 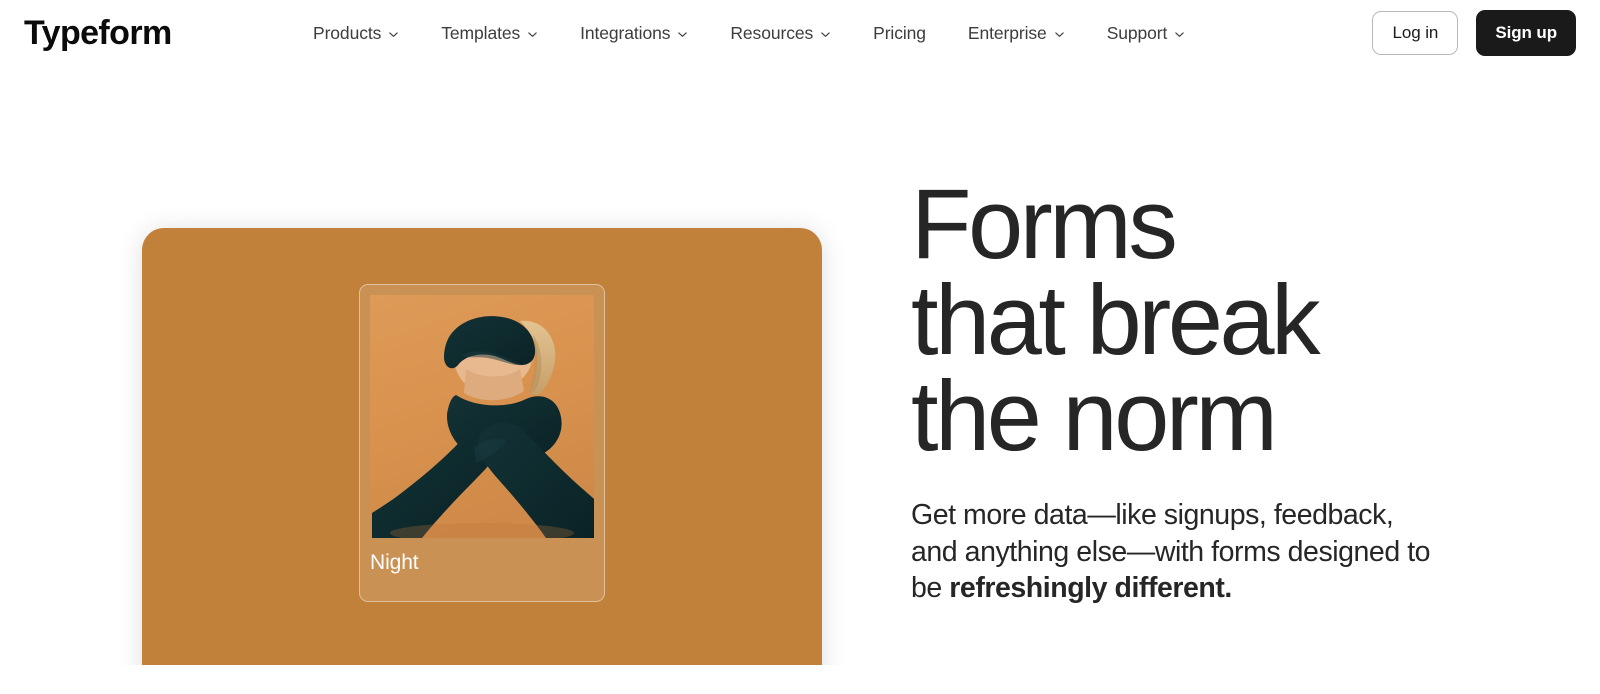 I want to click on nav-item-label: Integrations, so click(x=625, y=32).